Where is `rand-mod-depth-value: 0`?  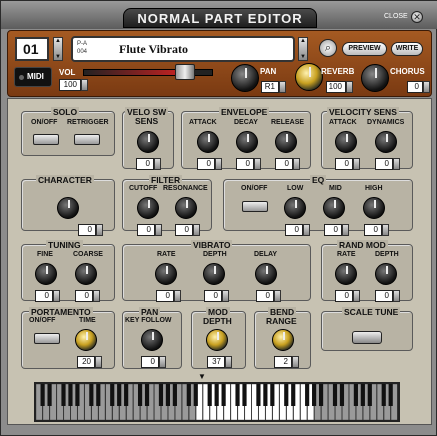 rand-mod-depth-value: 0 is located at coordinates (387, 296).